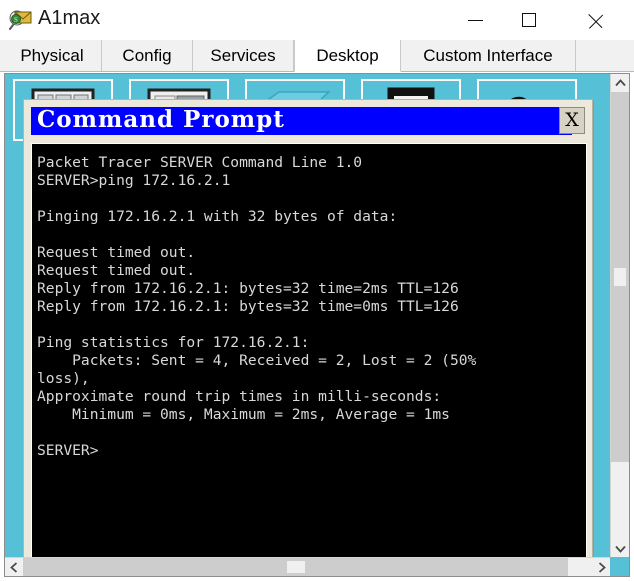 The image size is (634, 581). I want to click on chevron-up-icon, so click(620, 83).